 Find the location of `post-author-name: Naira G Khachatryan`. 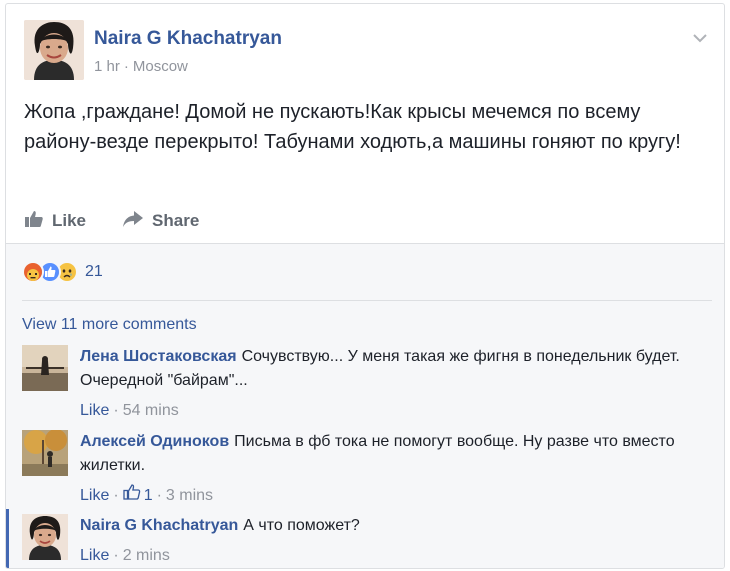

post-author-name: Naira G Khachatryan is located at coordinates (188, 39).